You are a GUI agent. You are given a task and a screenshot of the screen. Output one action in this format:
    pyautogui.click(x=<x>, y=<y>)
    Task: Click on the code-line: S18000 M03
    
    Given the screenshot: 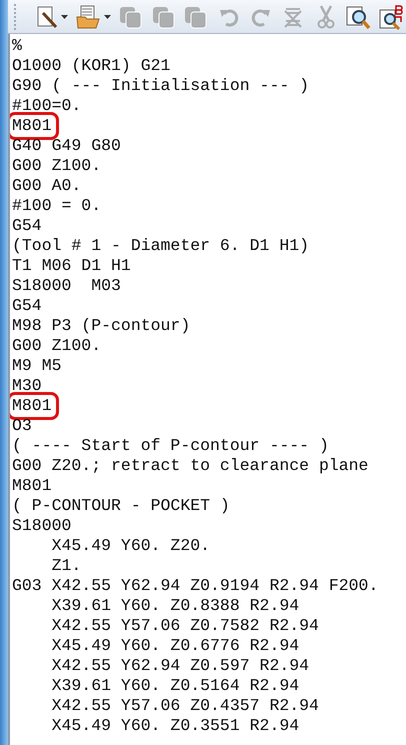 What is the action you would take?
    pyautogui.click(x=66, y=286)
    